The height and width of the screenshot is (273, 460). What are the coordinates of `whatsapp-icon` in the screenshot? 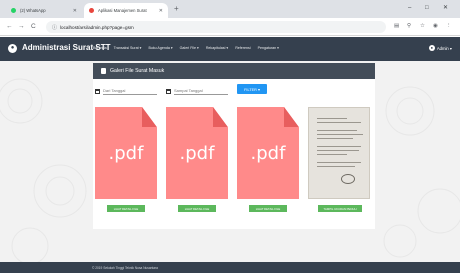 It's located at (13, 10).